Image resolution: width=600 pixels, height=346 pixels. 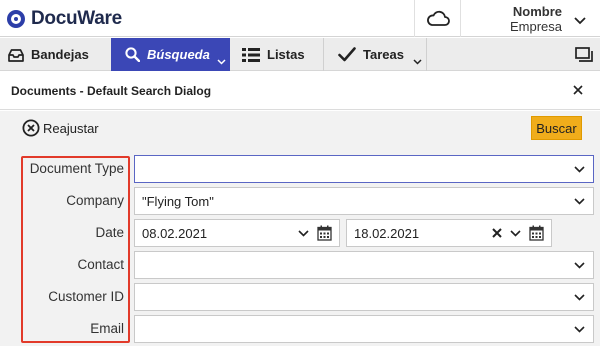 What do you see at coordinates (76, 18) in the screenshot?
I see `logo-text: DocuWare` at bounding box center [76, 18].